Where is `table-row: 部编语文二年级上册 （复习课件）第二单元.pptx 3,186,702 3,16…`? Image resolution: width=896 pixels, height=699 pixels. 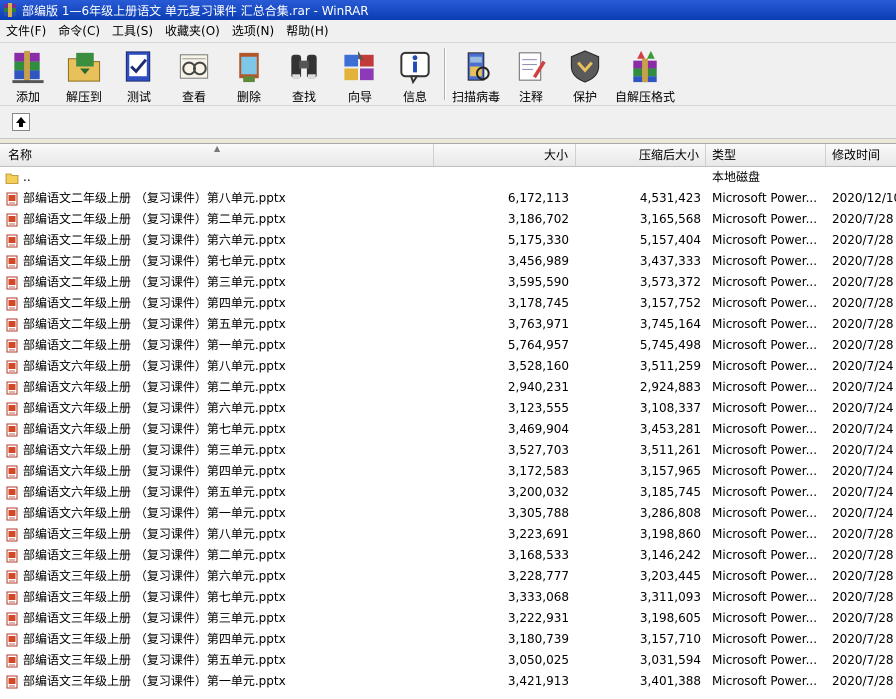 table-row: 部编语文二年级上册 （复习课件）第二单元.pptx 3,186,702 3,16… is located at coordinates (448, 219).